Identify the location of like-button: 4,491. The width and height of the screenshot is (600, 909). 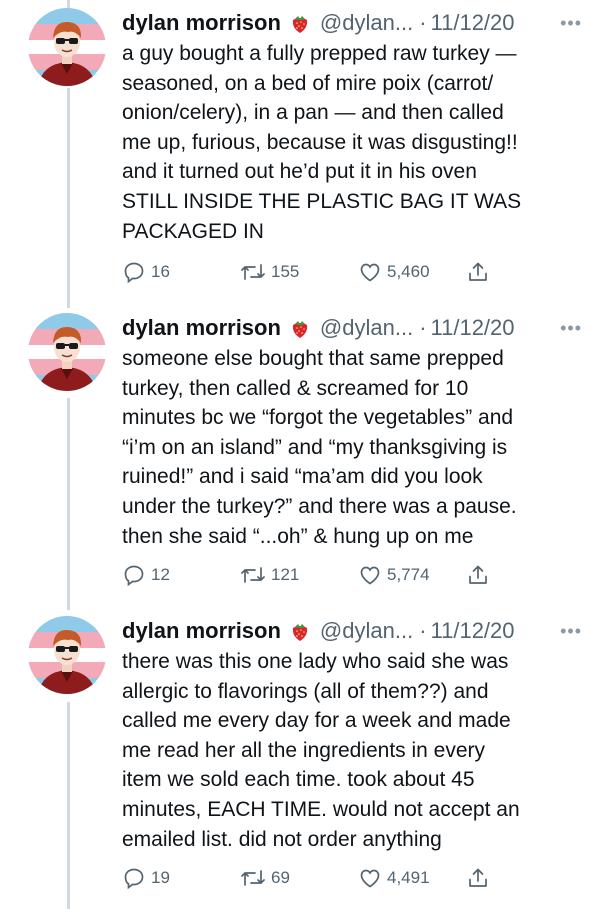
(394, 878).